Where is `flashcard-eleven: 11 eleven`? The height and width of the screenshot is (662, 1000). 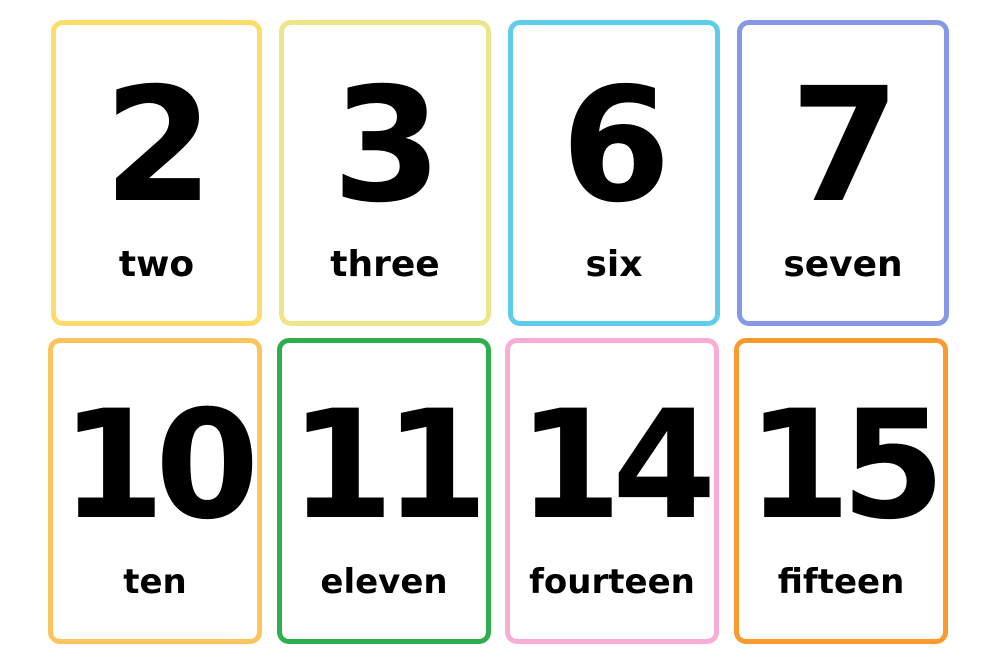
flashcard-eleven: 11 eleven is located at coordinates (384, 491).